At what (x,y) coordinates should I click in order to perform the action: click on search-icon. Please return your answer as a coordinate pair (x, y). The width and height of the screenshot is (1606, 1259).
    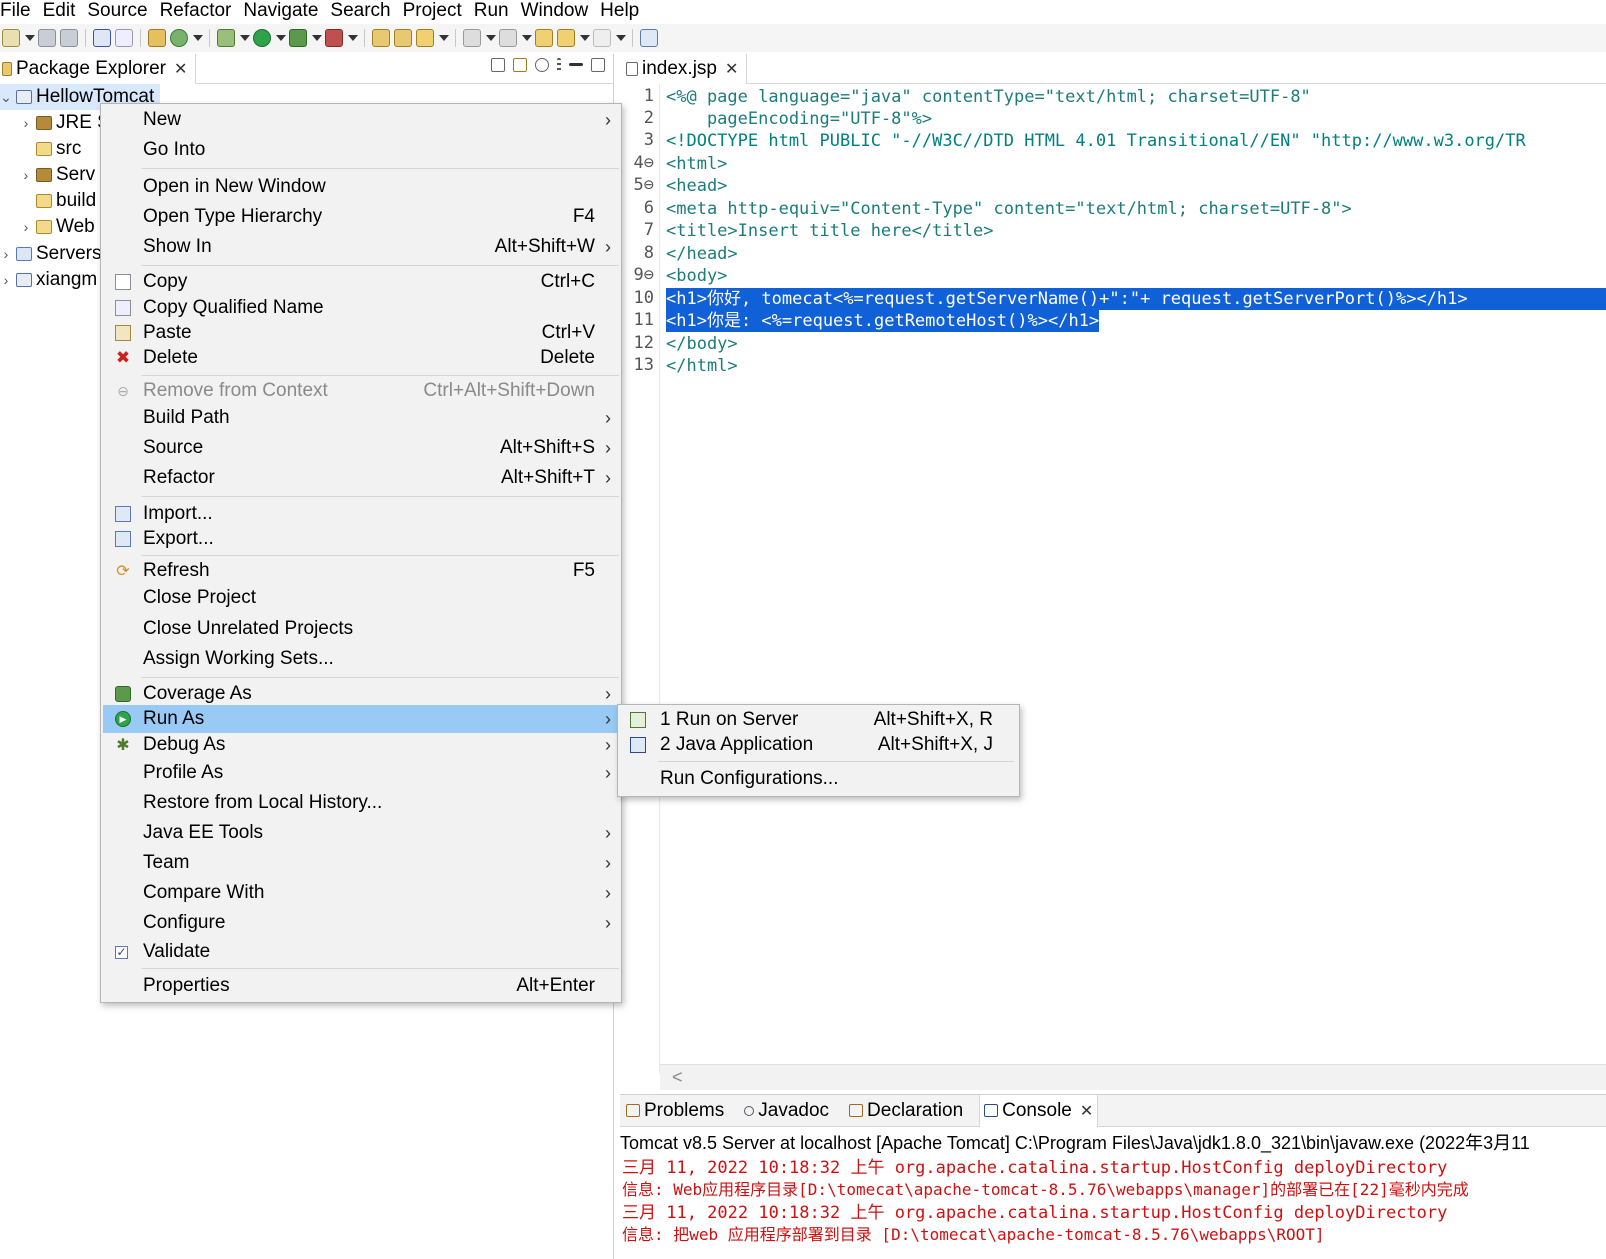
    Looking at the image, I should click on (425, 38).